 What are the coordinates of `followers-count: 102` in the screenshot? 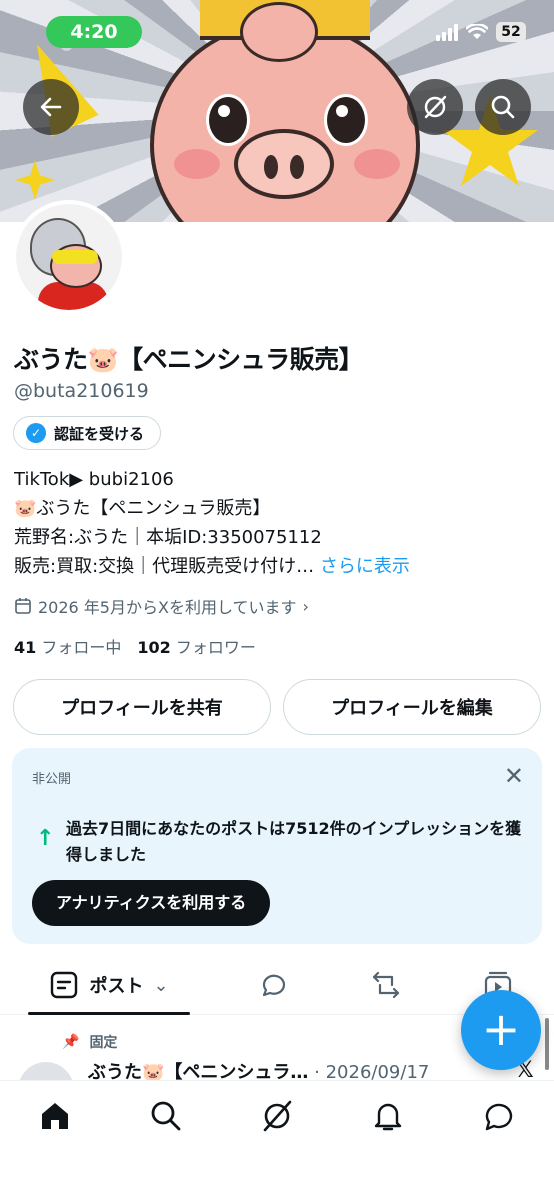 It's located at (154, 647).